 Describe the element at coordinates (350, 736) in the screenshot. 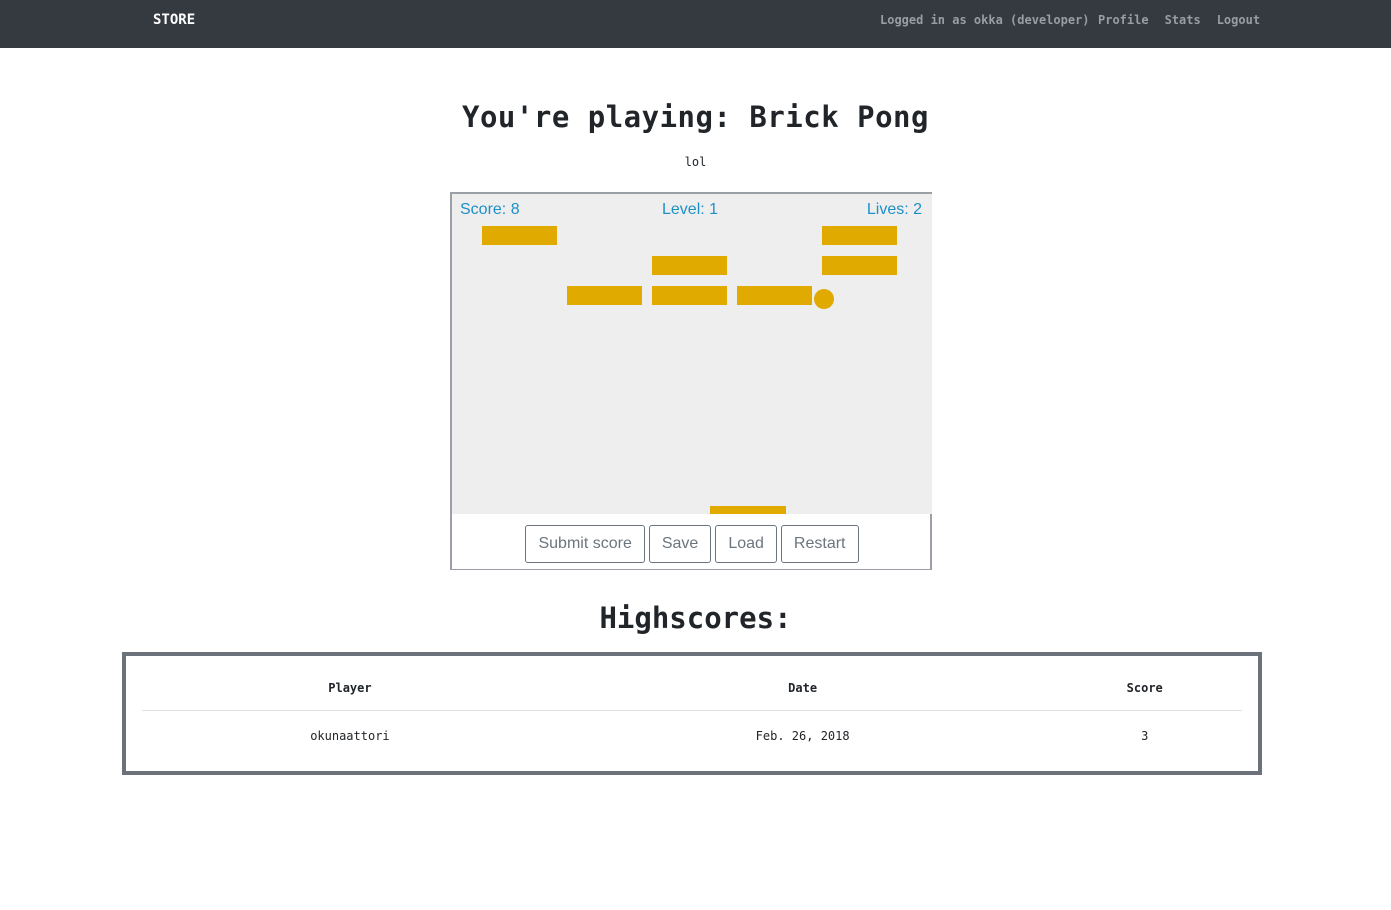

I see `player-cell: okunaattori` at that location.